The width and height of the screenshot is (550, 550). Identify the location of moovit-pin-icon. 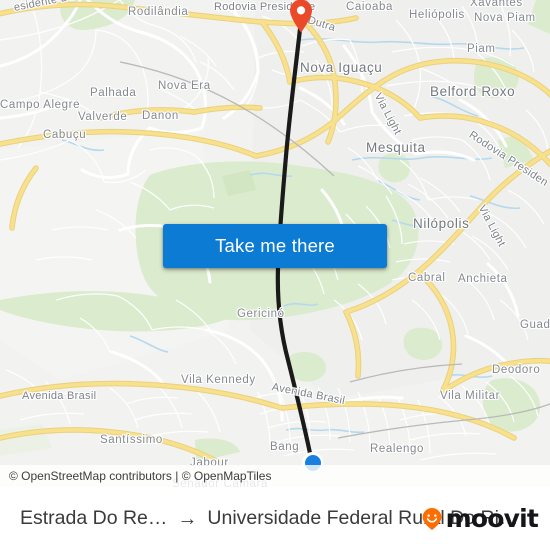
(431, 518).